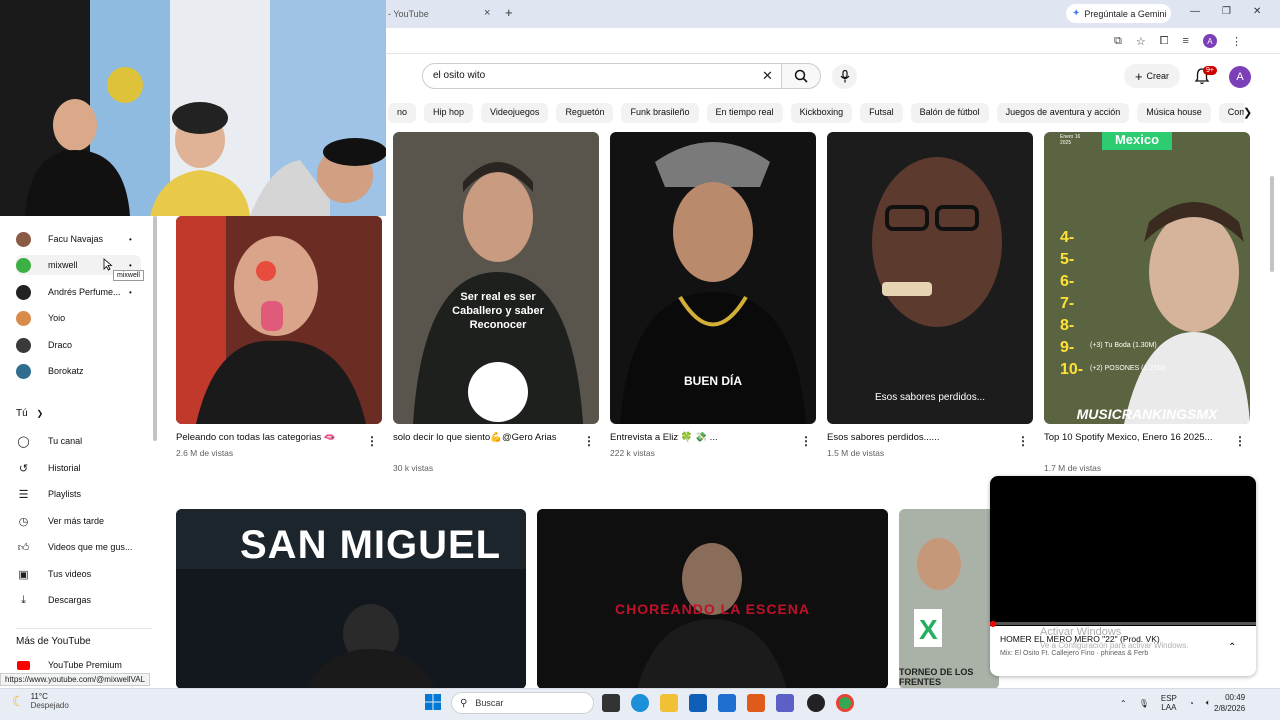 The width and height of the screenshot is (1280, 720). Describe the element at coordinates (268, 437) in the screenshot. I see `video-title: Peleando con todas las categorias 🫦` at that location.